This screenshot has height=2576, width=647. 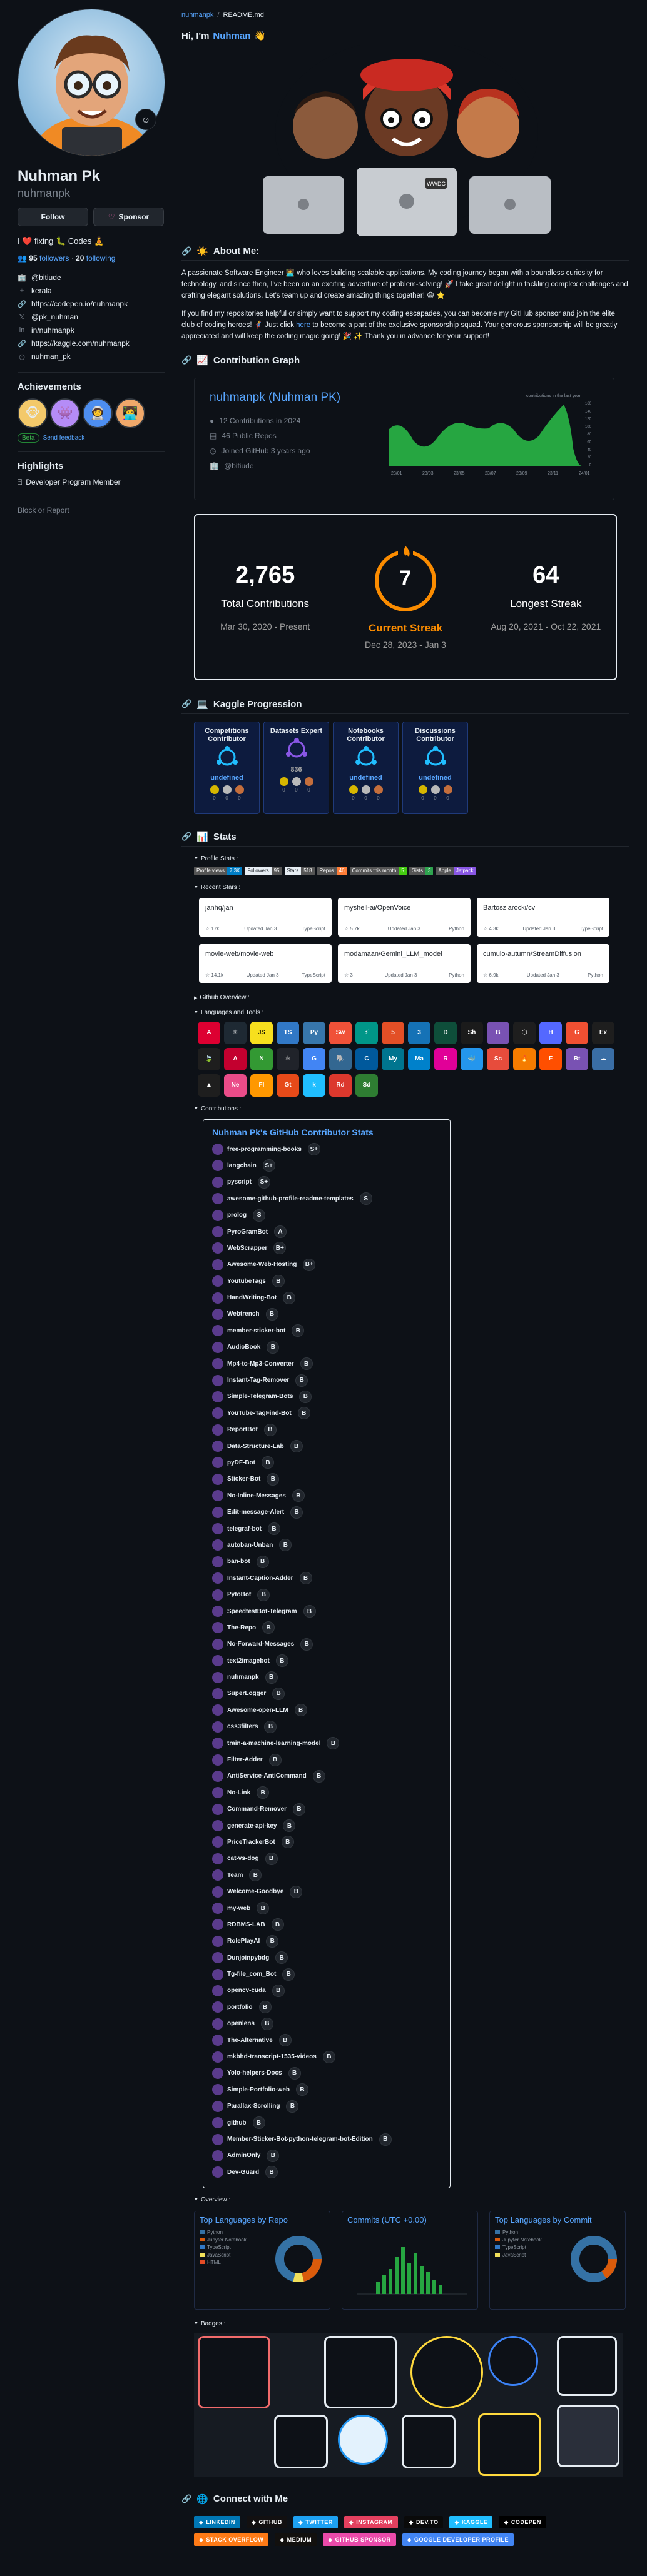 I want to click on stat-shield: Stars 518, so click(x=299, y=870).